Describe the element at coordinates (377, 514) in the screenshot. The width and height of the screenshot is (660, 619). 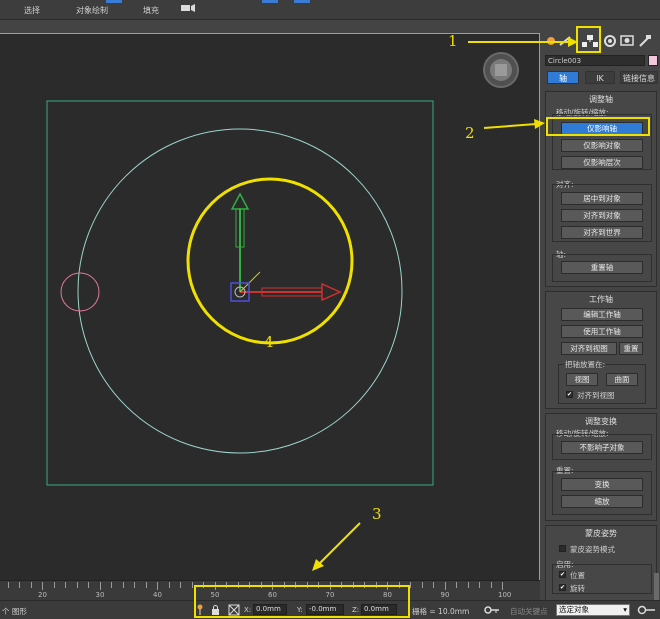
I see `annotation-number-3: 3` at that location.